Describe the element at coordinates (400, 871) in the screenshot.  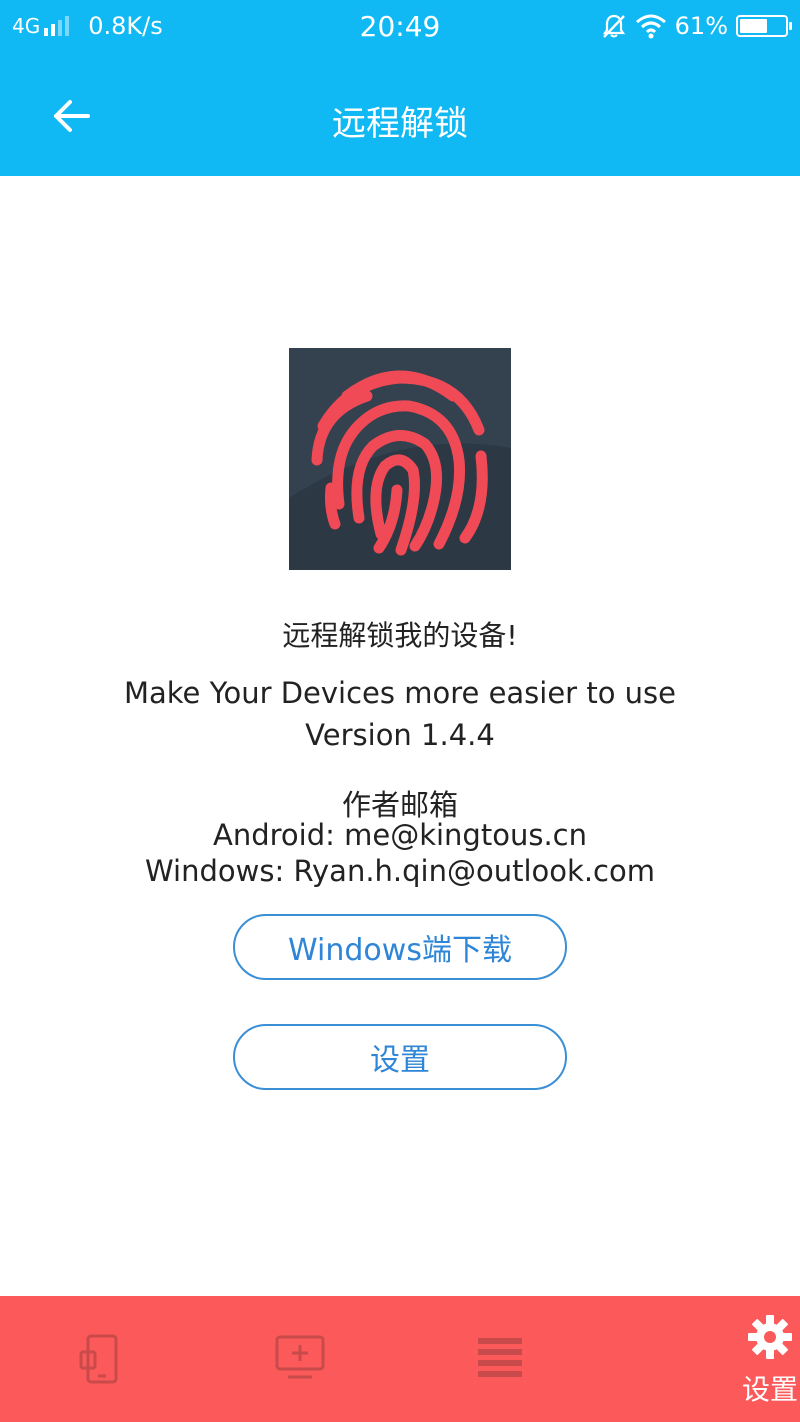
I see `author-email-windows: Windows: Ryan.h.qin@outlook.com` at that location.